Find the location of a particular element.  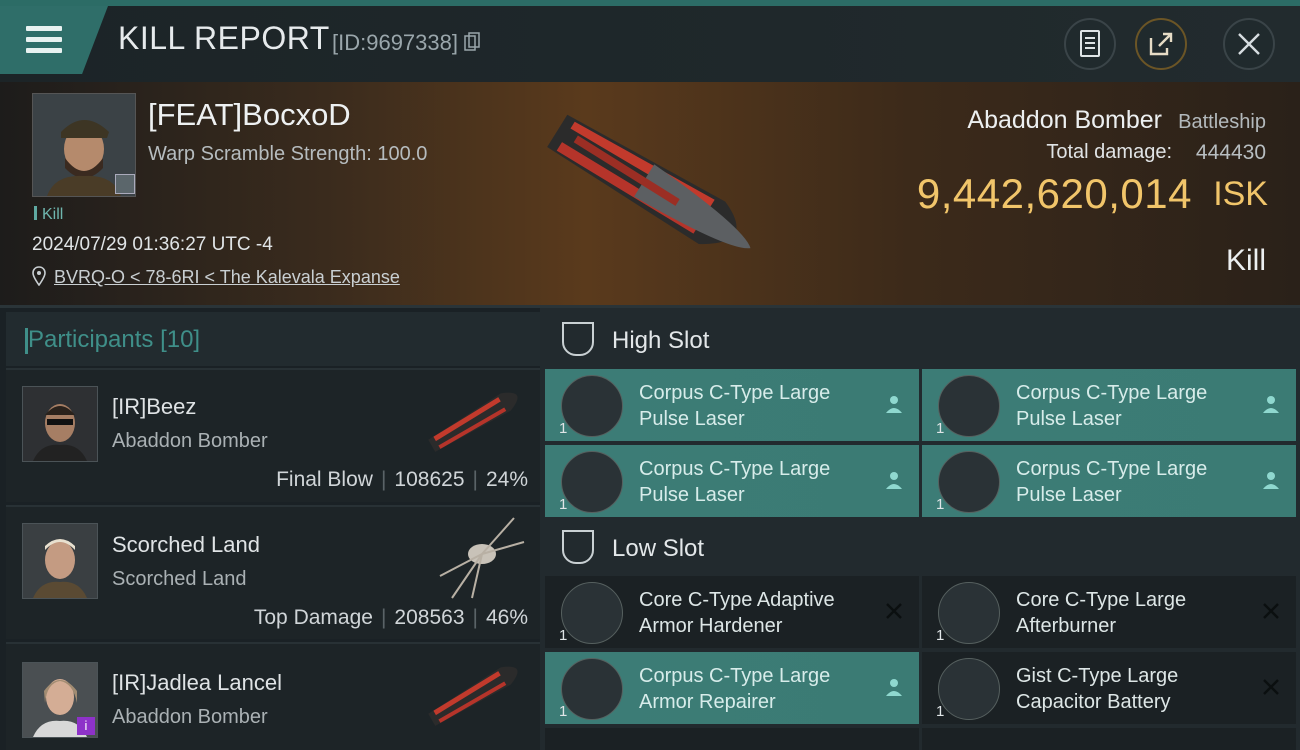

victim-ship-name: Abaddon Bomber is located at coordinates (1064, 120).